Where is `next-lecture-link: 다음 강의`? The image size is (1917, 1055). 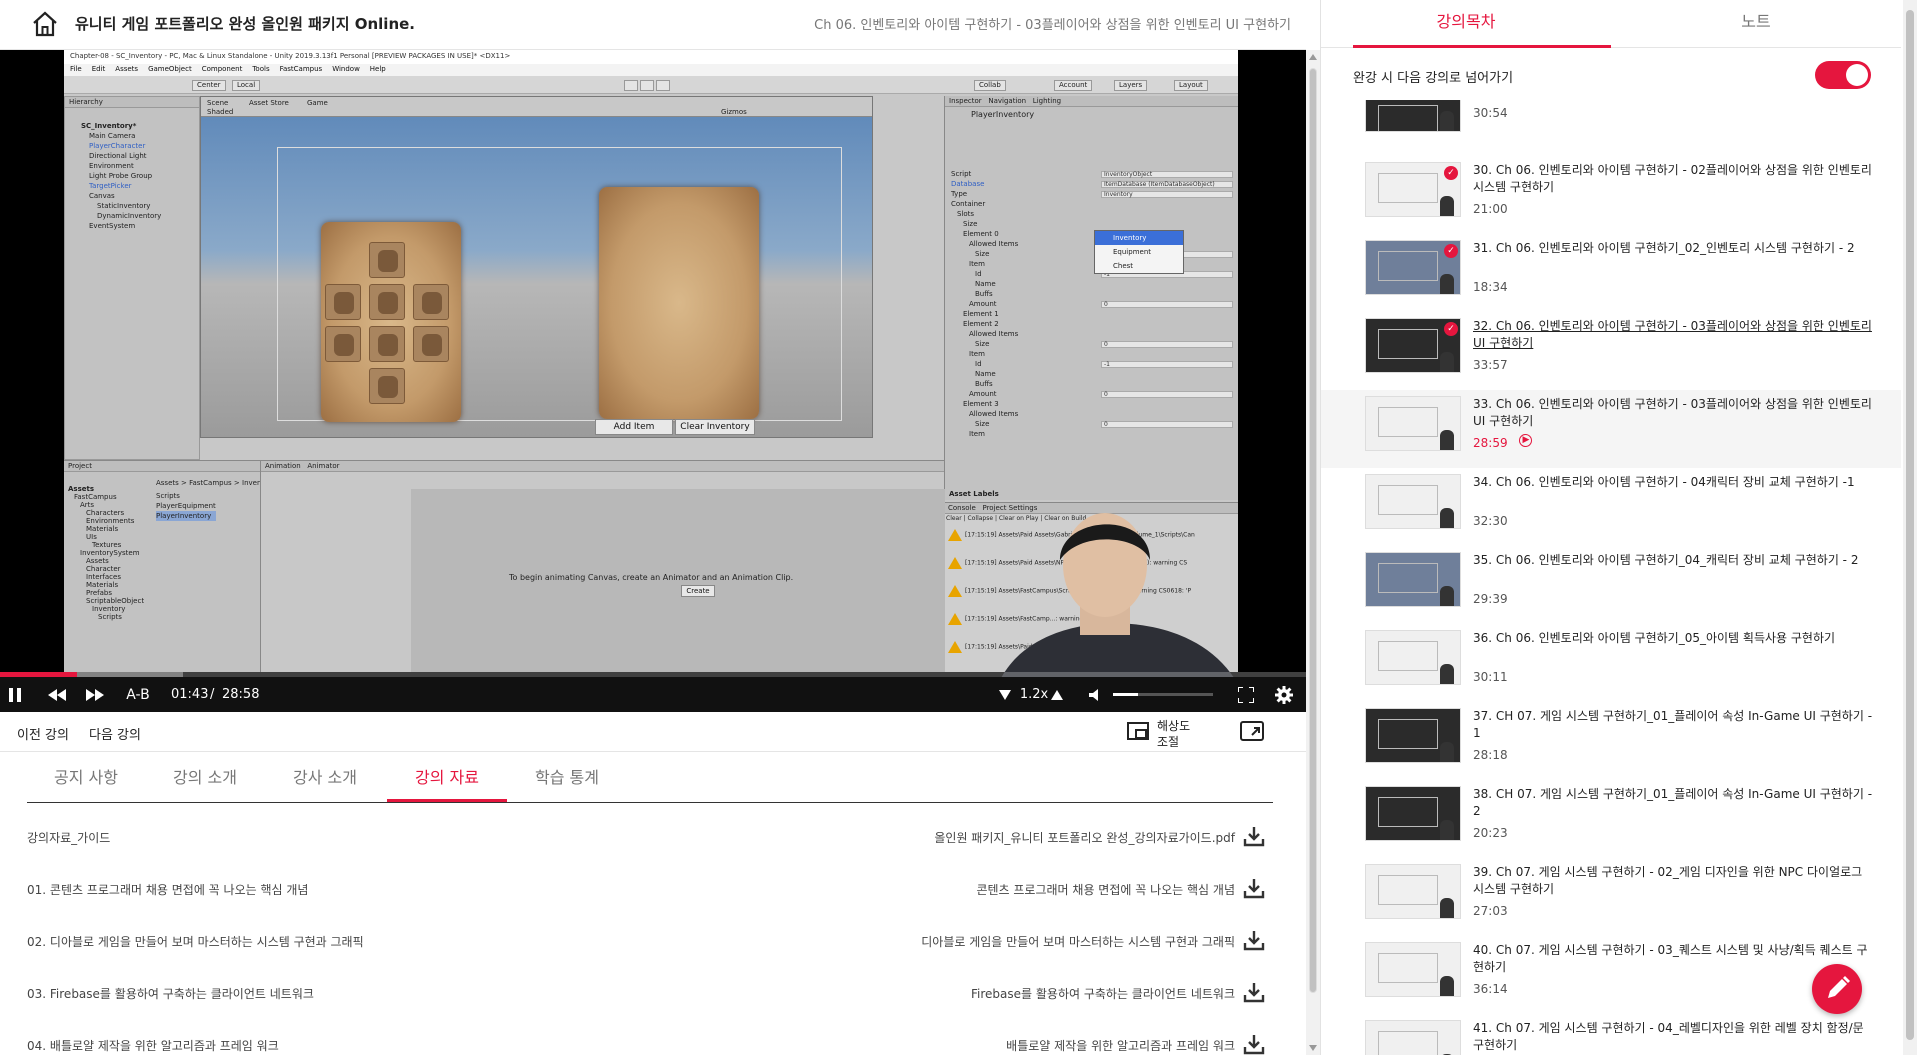
next-lecture-link: 다음 강의 is located at coordinates (115, 733).